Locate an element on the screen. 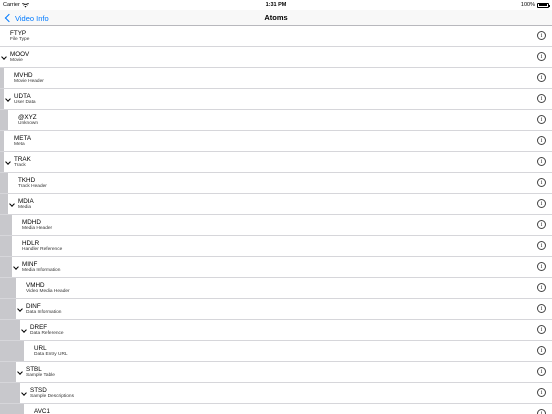  atom-row: MDIA Media i is located at coordinates (276, 204).